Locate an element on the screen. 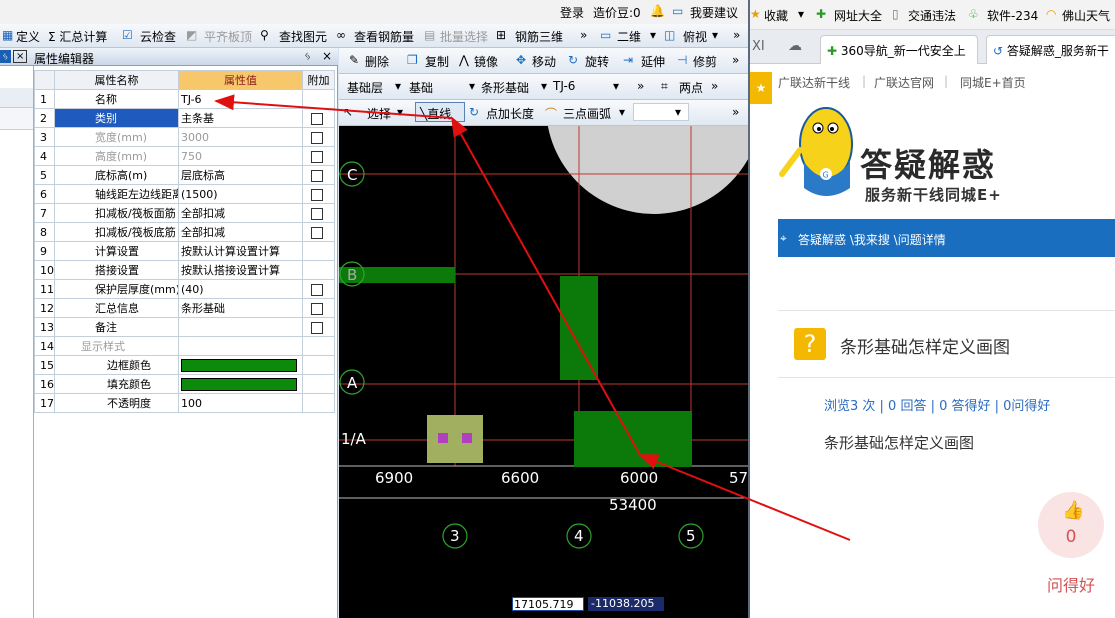 The image size is (1115, 618). property-value: 主条基 is located at coordinates (240, 118).